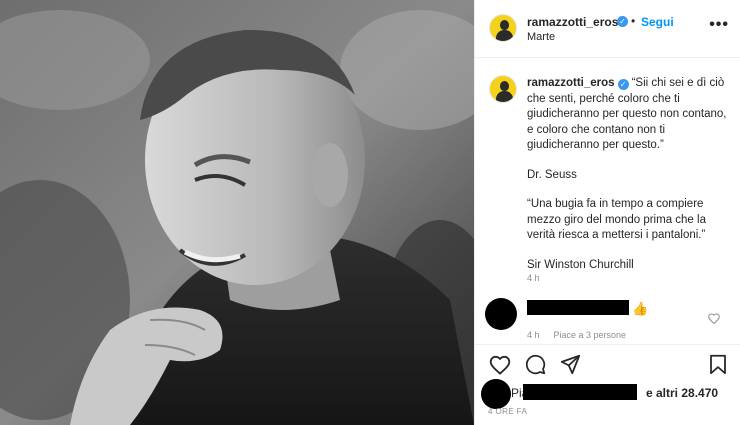 The width and height of the screenshot is (740, 425). What do you see at coordinates (552, 174) in the screenshot?
I see `caption-author-1: Dr. Seuss` at bounding box center [552, 174].